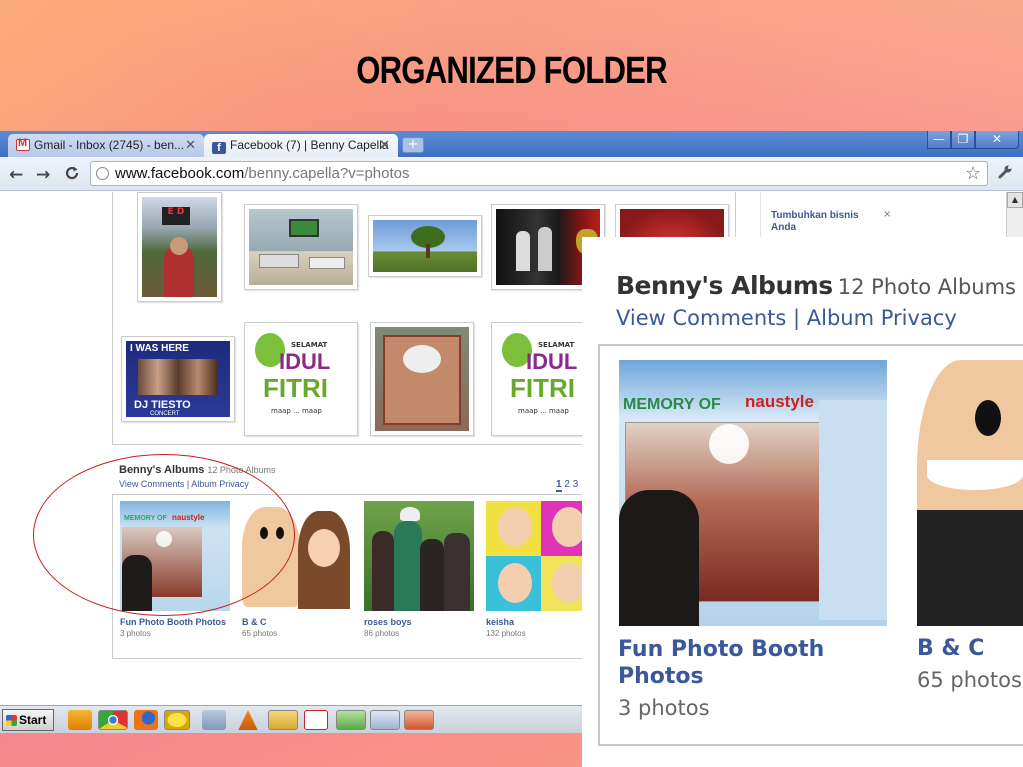 This screenshot has width=1023, height=767. I want to click on start-label: Start, so click(33, 720).